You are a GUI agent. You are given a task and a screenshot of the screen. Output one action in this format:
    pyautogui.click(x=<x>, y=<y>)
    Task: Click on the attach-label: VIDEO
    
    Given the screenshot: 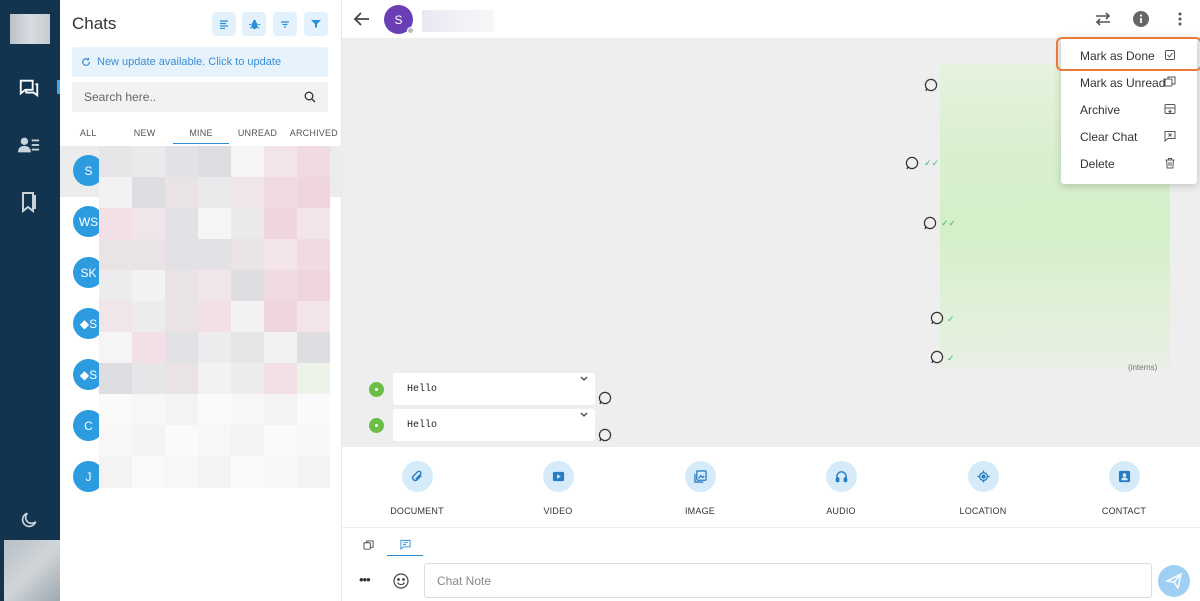 What is the action you would take?
    pyautogui.click(x=558, y=511)
    